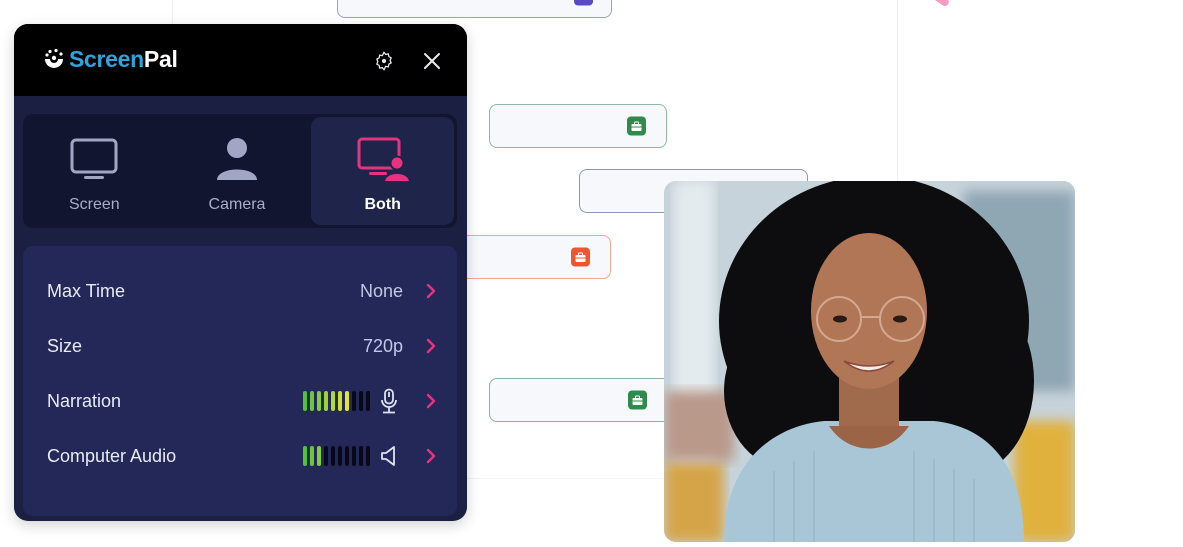 This screenshot has width=1183, height=547. I want to click on setting-value: 720p, so click(382, 345).